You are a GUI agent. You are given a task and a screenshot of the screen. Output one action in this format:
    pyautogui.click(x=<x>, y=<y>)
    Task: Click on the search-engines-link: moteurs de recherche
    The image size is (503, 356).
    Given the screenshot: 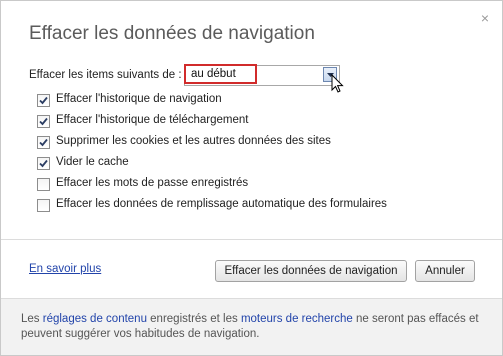 What is the action you would take?
    pyautogui.click(x=297, y=319)
    